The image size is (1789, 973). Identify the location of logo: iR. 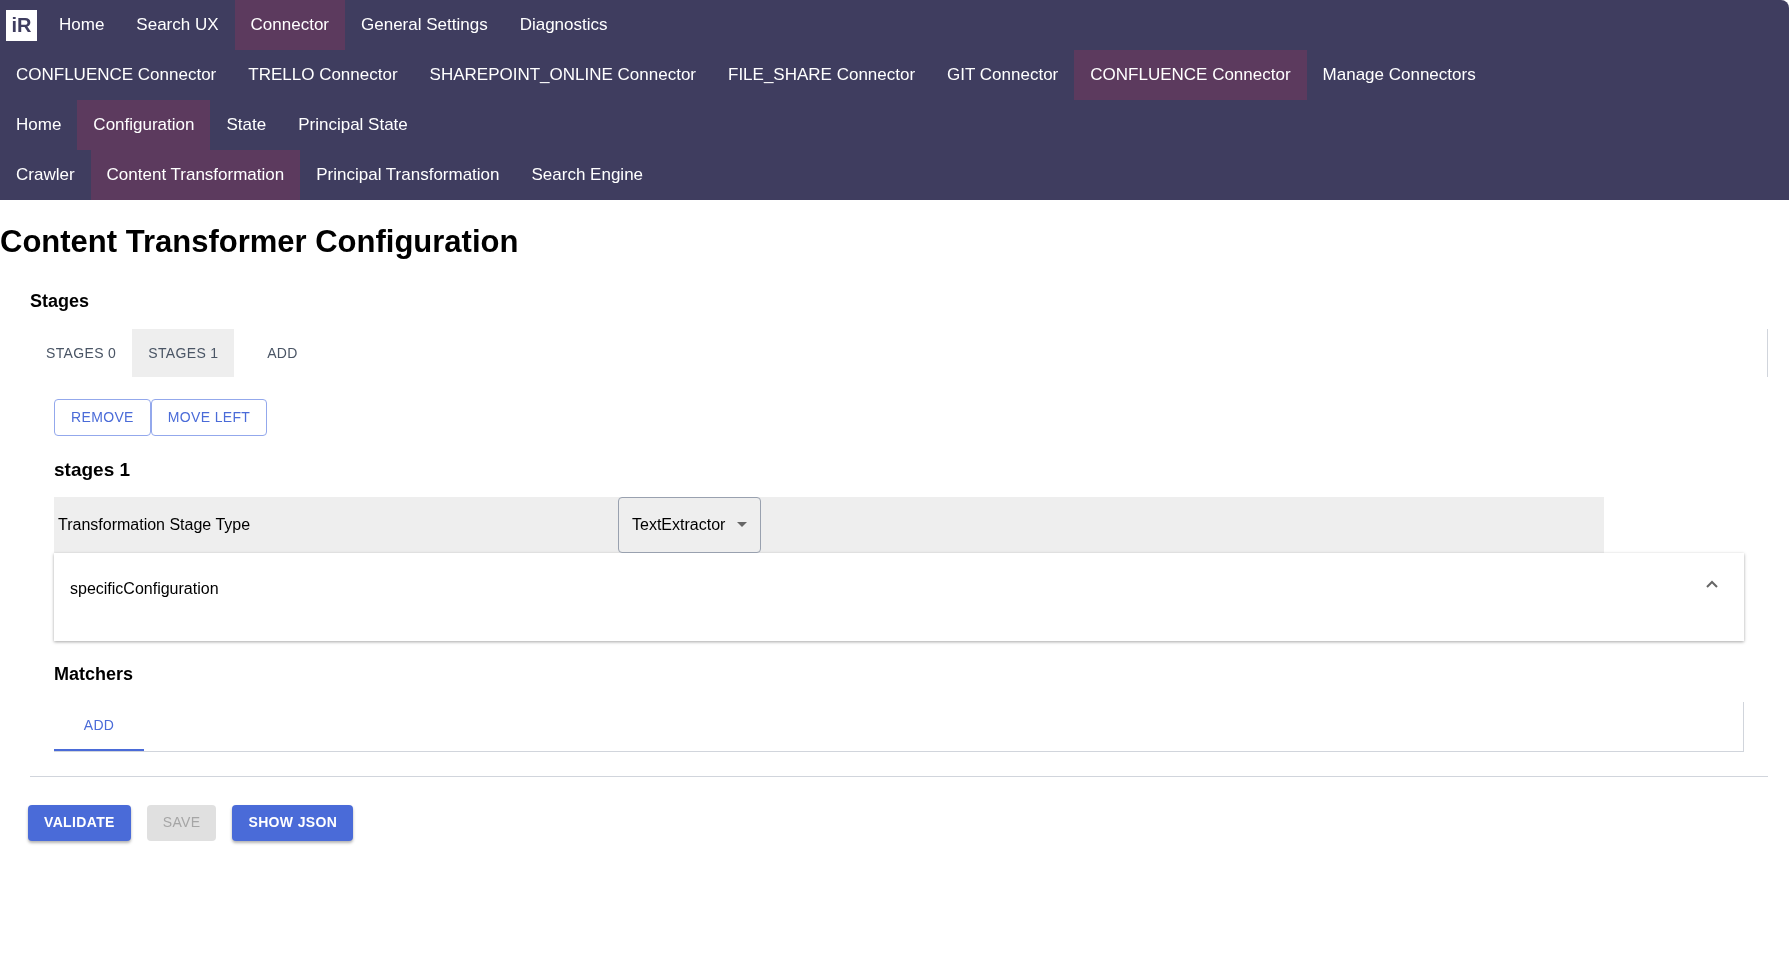
(21, 25).